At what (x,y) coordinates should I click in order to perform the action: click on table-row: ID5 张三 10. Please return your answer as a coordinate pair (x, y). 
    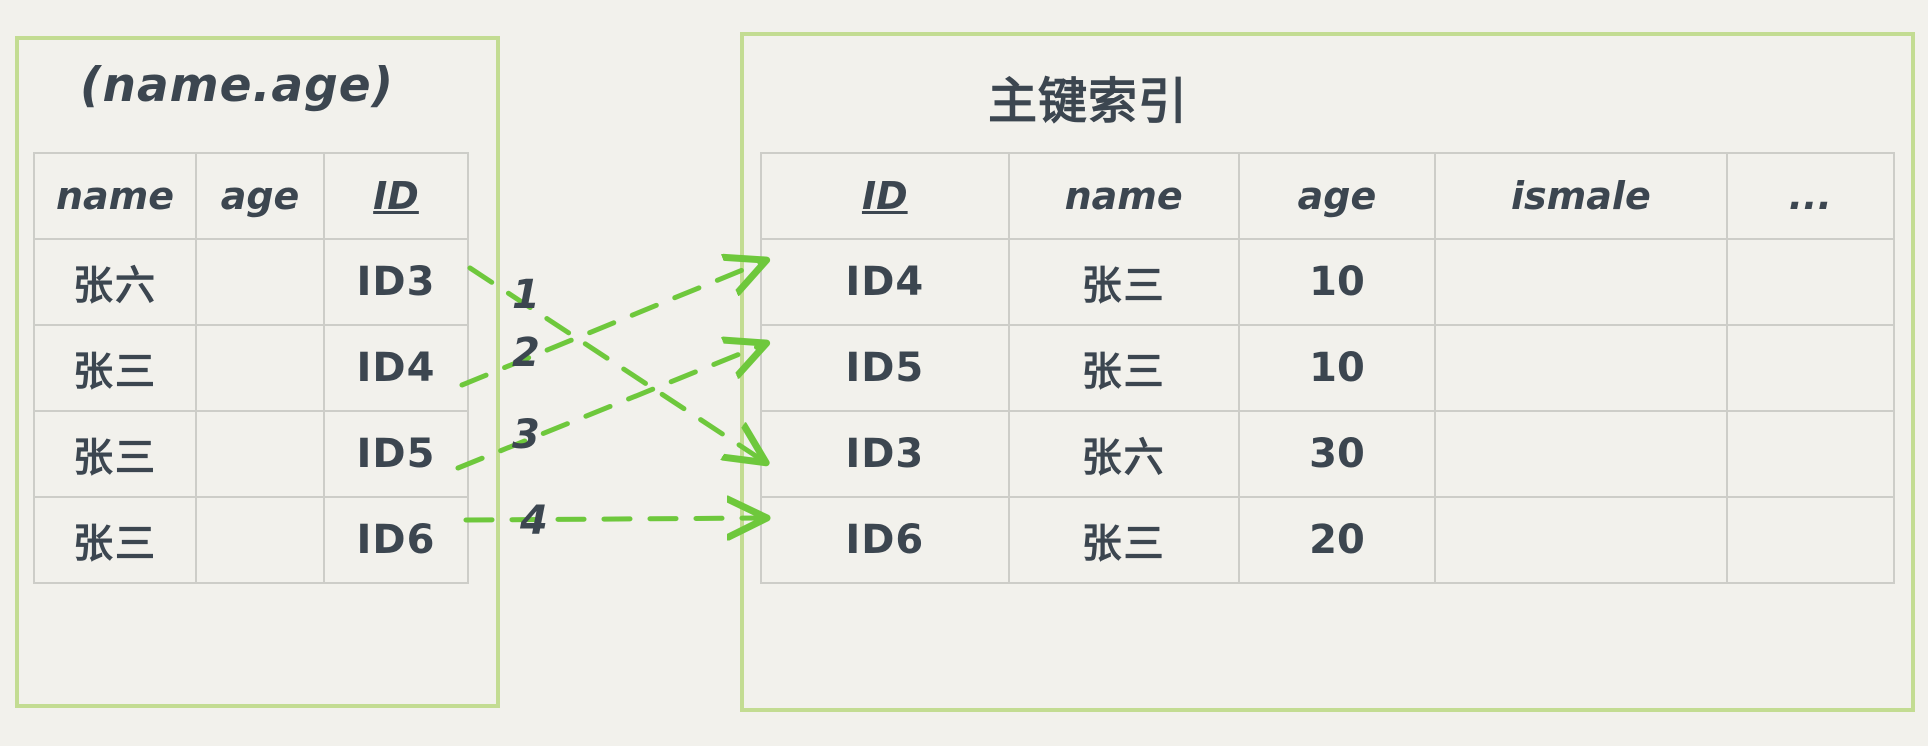
    Looking at the image, I should click on (1327, 368).